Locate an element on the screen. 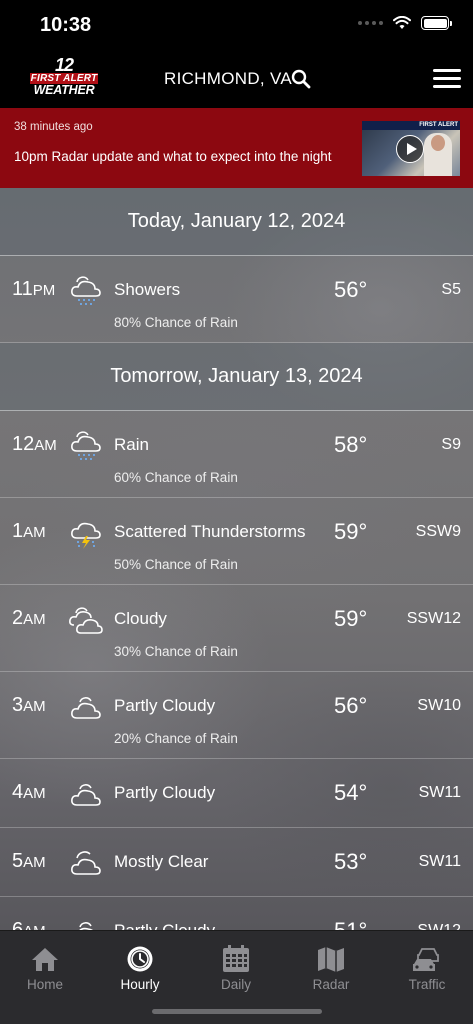  tab-traffic: Traffic is located at coordinates (427, 968).